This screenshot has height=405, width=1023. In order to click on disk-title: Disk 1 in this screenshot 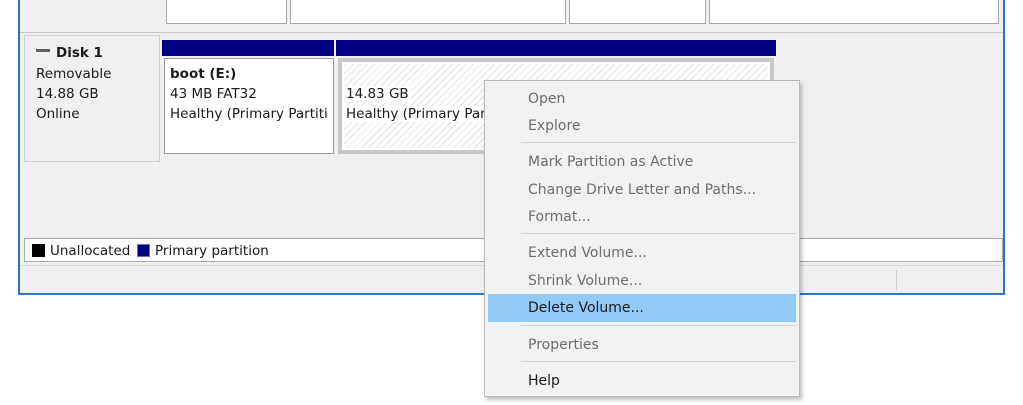, I will do `click(69, 53)`.